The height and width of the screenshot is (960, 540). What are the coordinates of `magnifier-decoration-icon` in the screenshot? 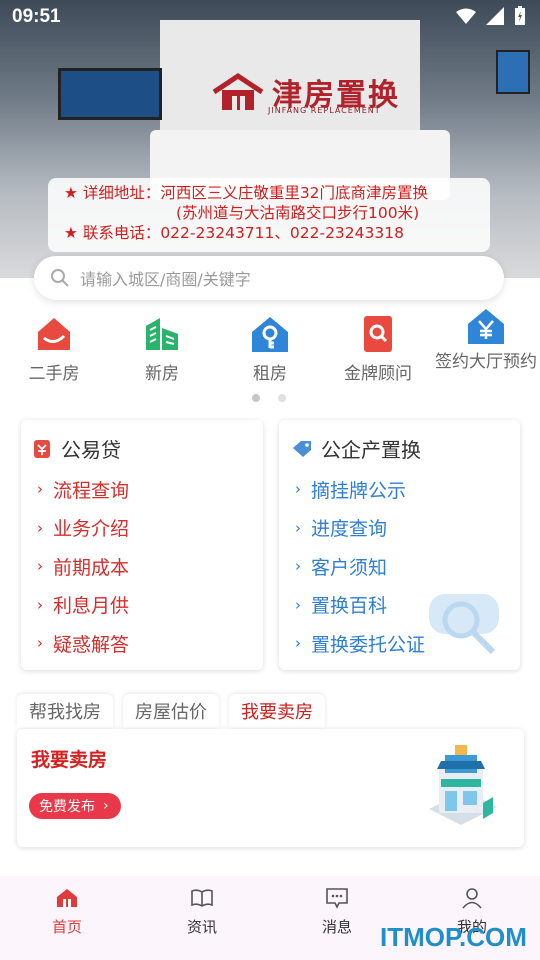 It's located at (464, 624).